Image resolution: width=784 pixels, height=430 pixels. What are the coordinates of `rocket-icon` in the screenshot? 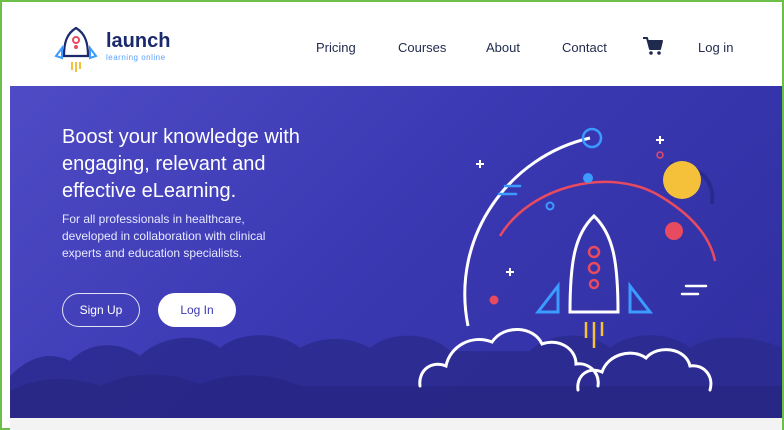 It's located at (594, 280).